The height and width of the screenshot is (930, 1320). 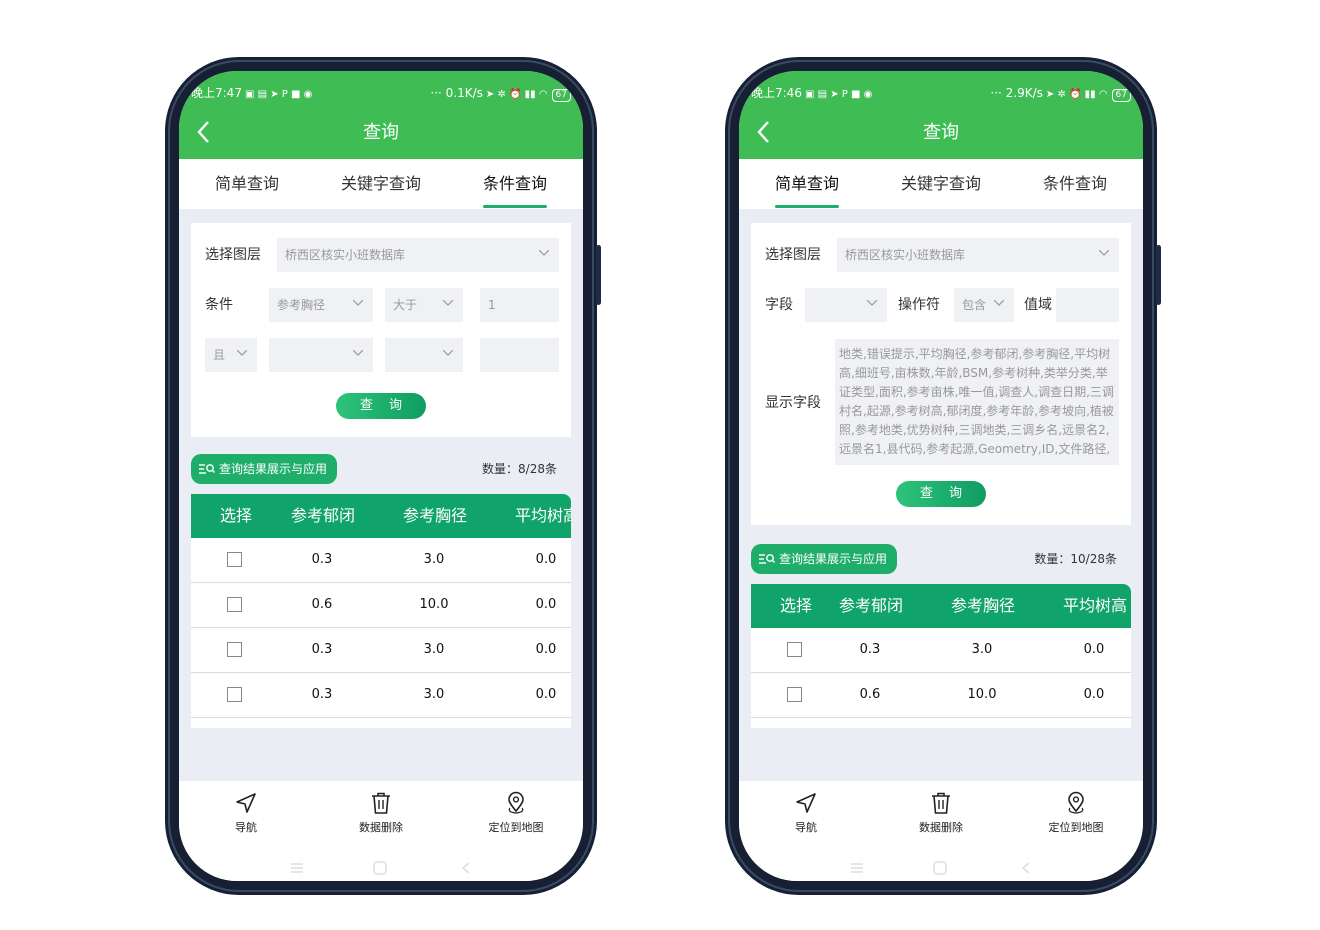 What do you see at coordinates (1087, 305) in the screenshot?
I see `range-input` at bounding box center [1087, 305].